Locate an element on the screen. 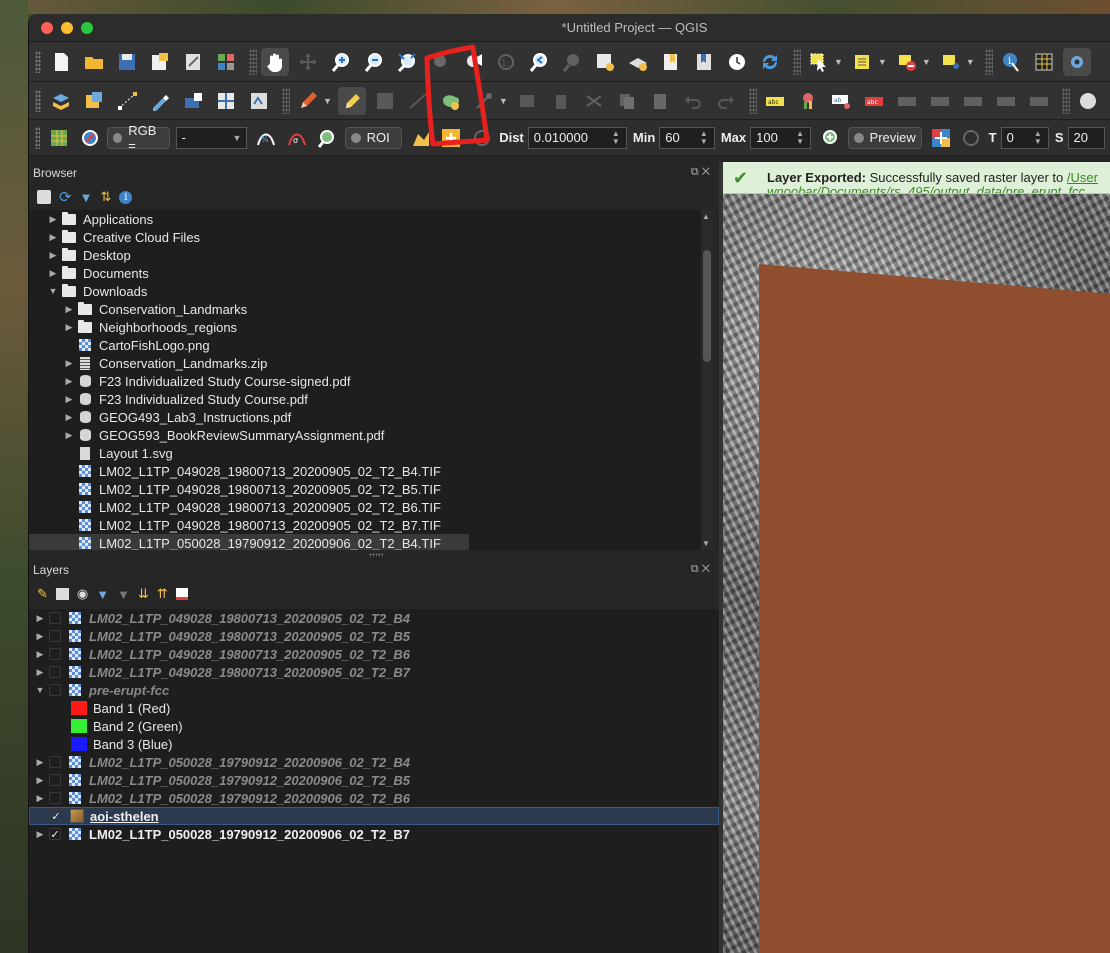  layer-styling-icon: ✎ is located at coordinates (42, 594).